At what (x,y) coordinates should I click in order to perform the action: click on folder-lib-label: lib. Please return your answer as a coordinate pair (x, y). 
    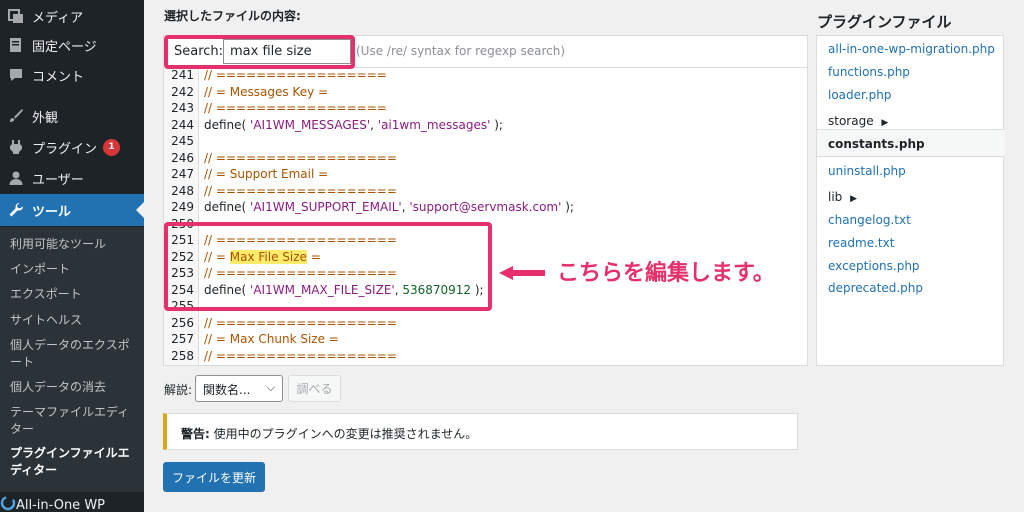
    Looking at the image, I should click on (835, 197).